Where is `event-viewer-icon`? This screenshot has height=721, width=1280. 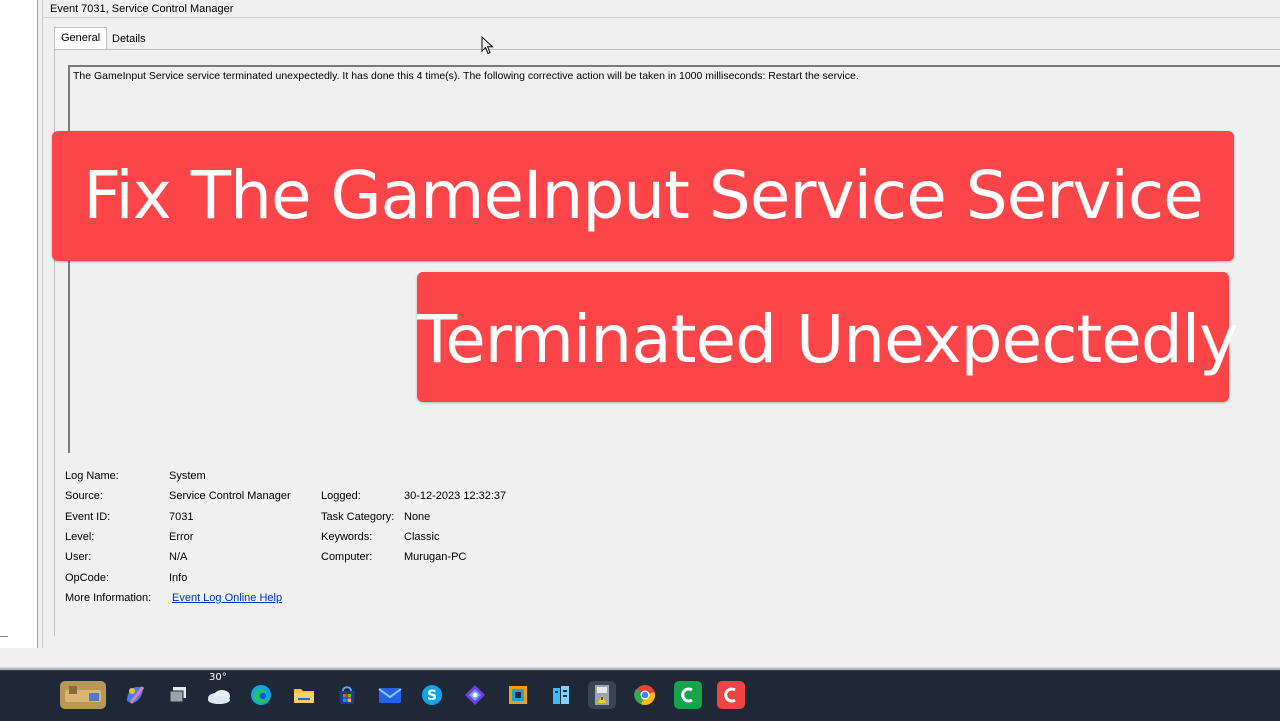
event-viewer-icon is located at coordinates (602, 695).